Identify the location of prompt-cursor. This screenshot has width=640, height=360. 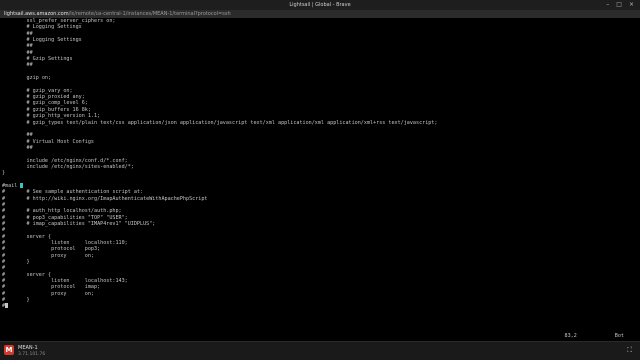
(7, 306).